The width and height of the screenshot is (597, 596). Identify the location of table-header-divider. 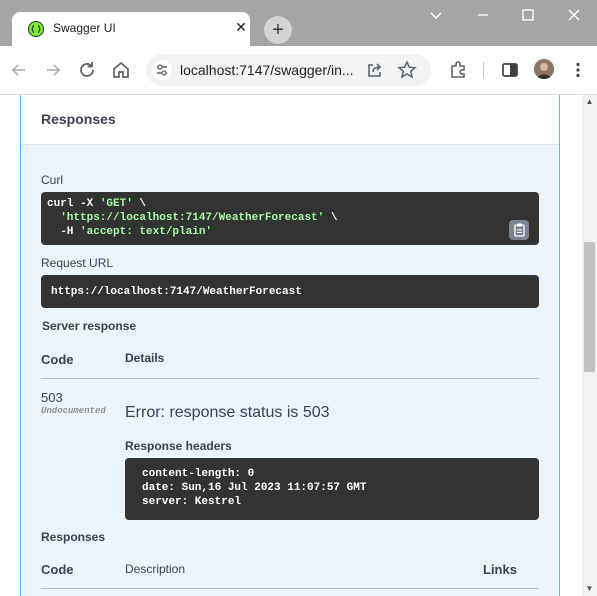
(290, 378).